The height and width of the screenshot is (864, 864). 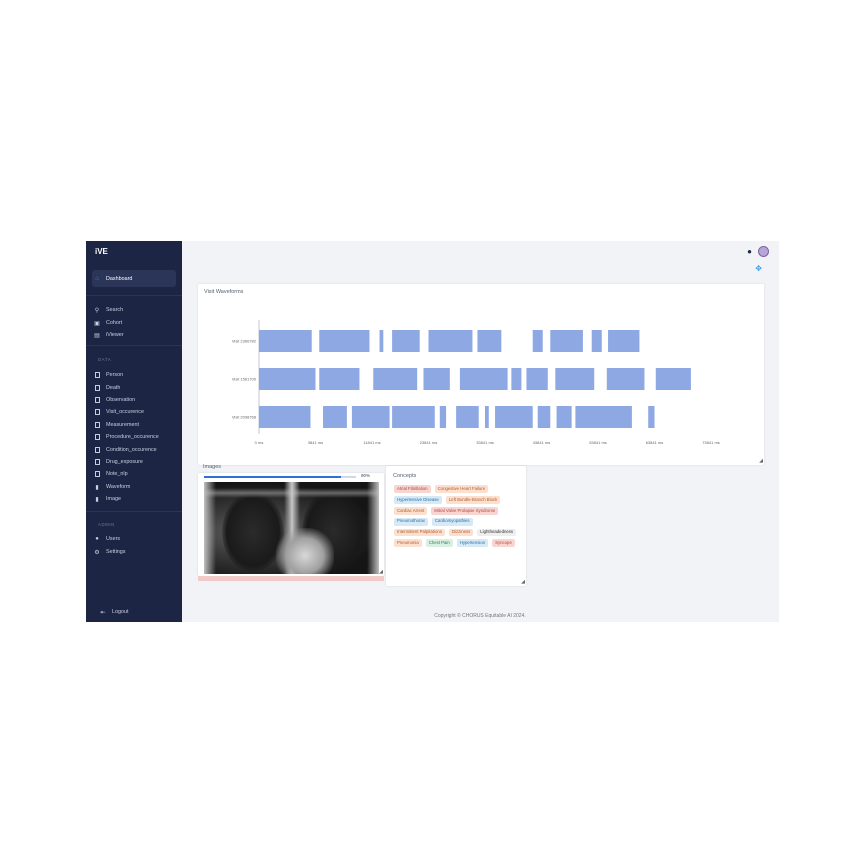 What do you see at coordinates (418, 499) in the screenshot?
I see `concept-tag: Hypertensive Disease` at bounding box center [418, 499].